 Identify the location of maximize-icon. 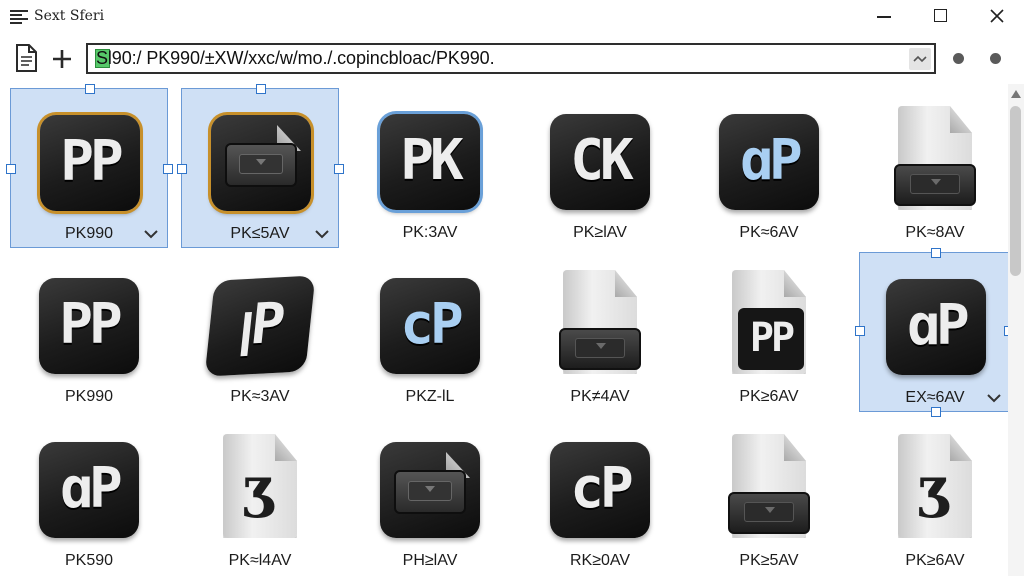
(940, 15).